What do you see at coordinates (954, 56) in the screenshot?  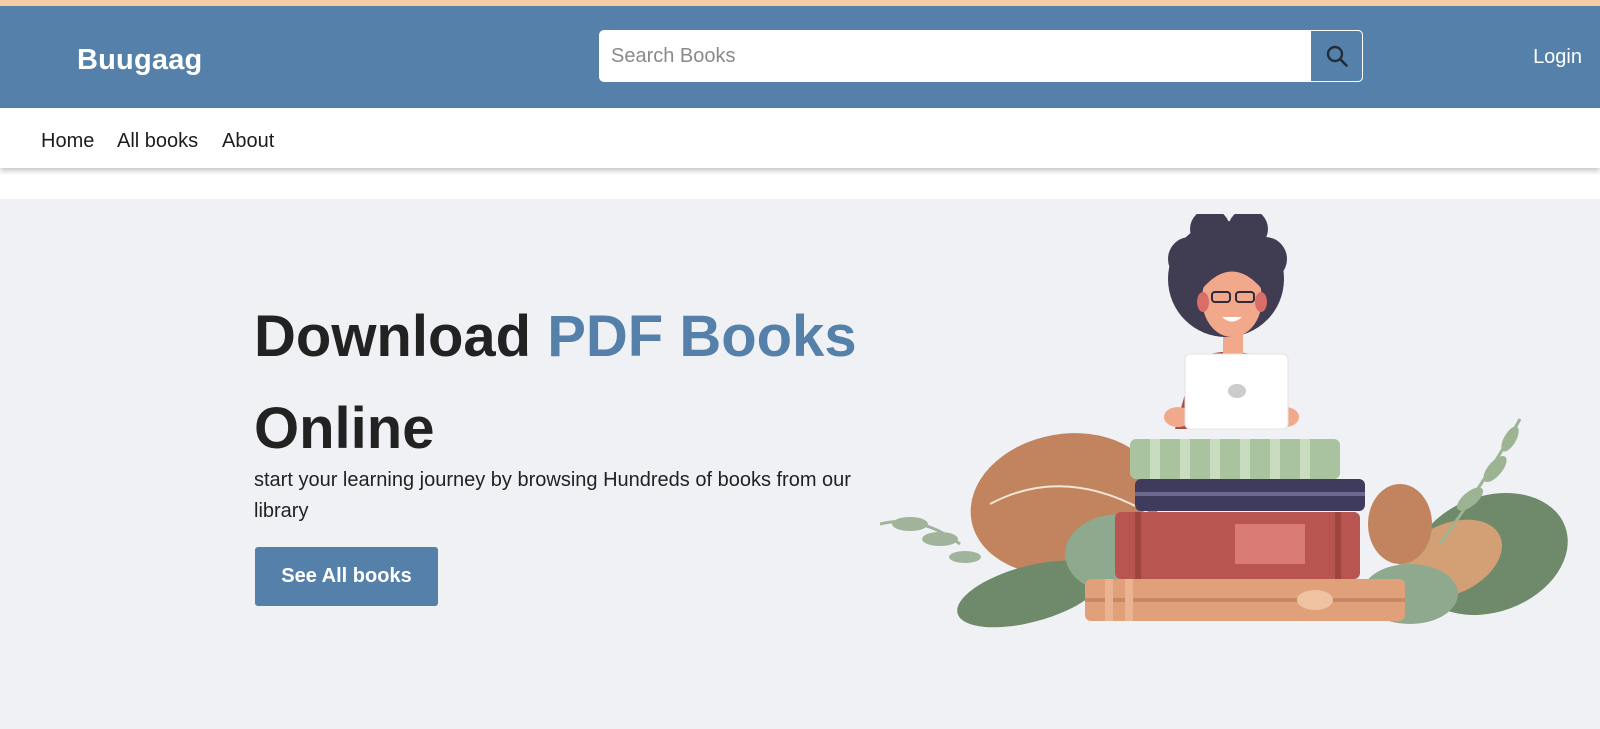 I see `search-input` at bounding box center [954, 56].